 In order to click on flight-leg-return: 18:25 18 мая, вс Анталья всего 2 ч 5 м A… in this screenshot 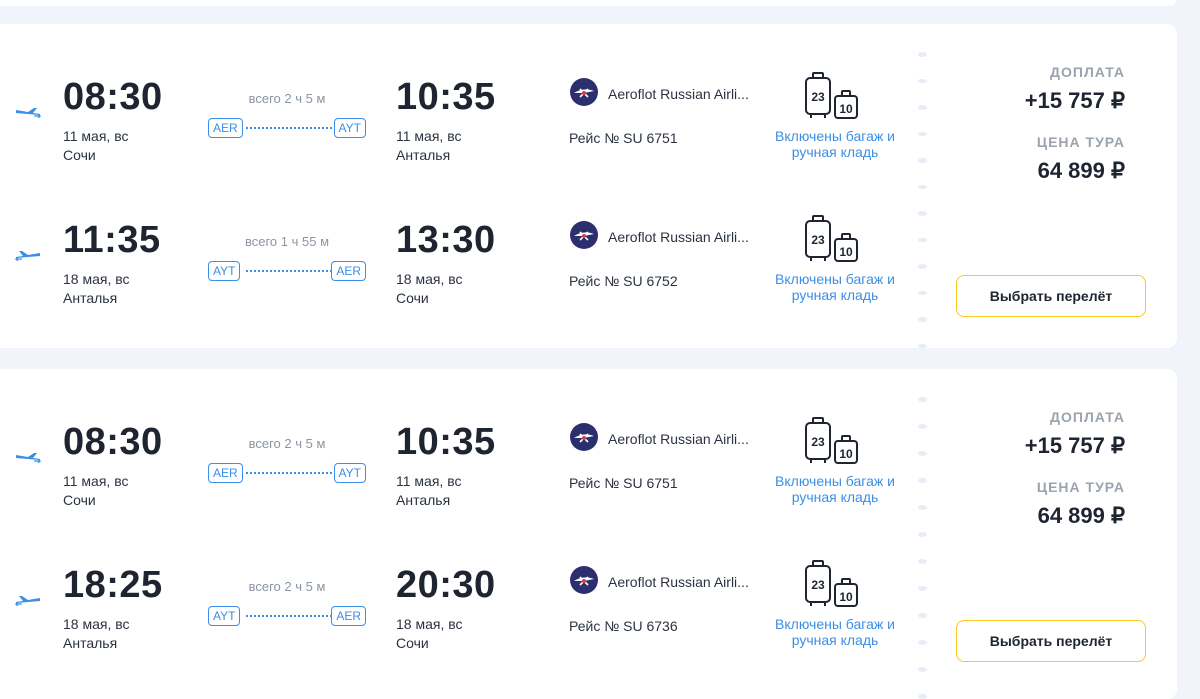, I will do `click(457, 594)`.